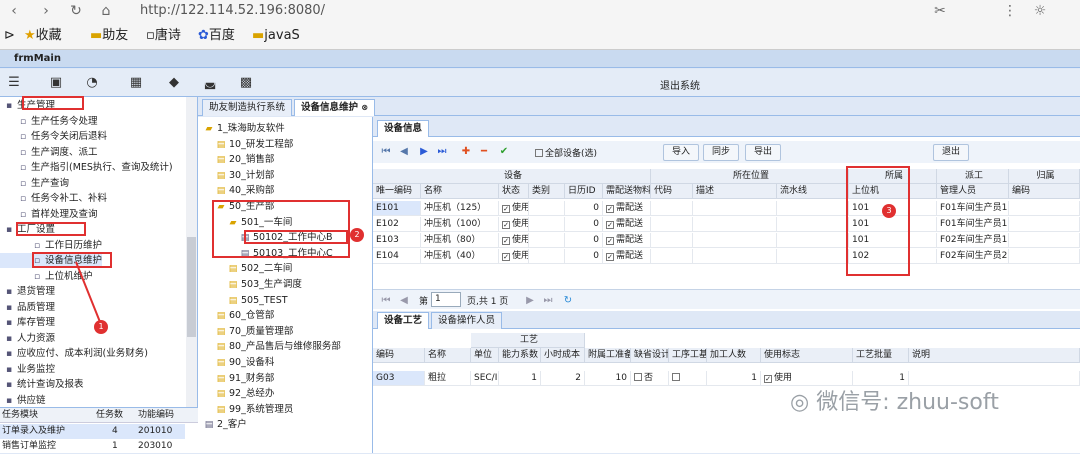 This screenshot has width=1080, height=454. I want to click on back-icon: ‹, so click(14, 11).